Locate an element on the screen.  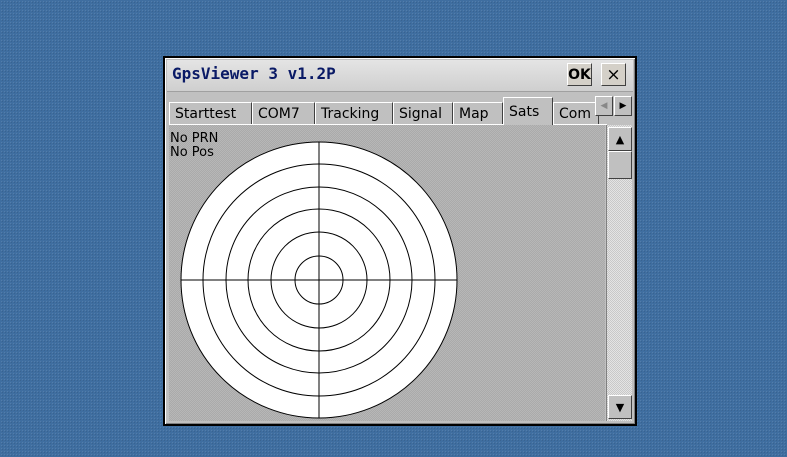
tab-starttest: Starttest is located at coordinates (210, 113).